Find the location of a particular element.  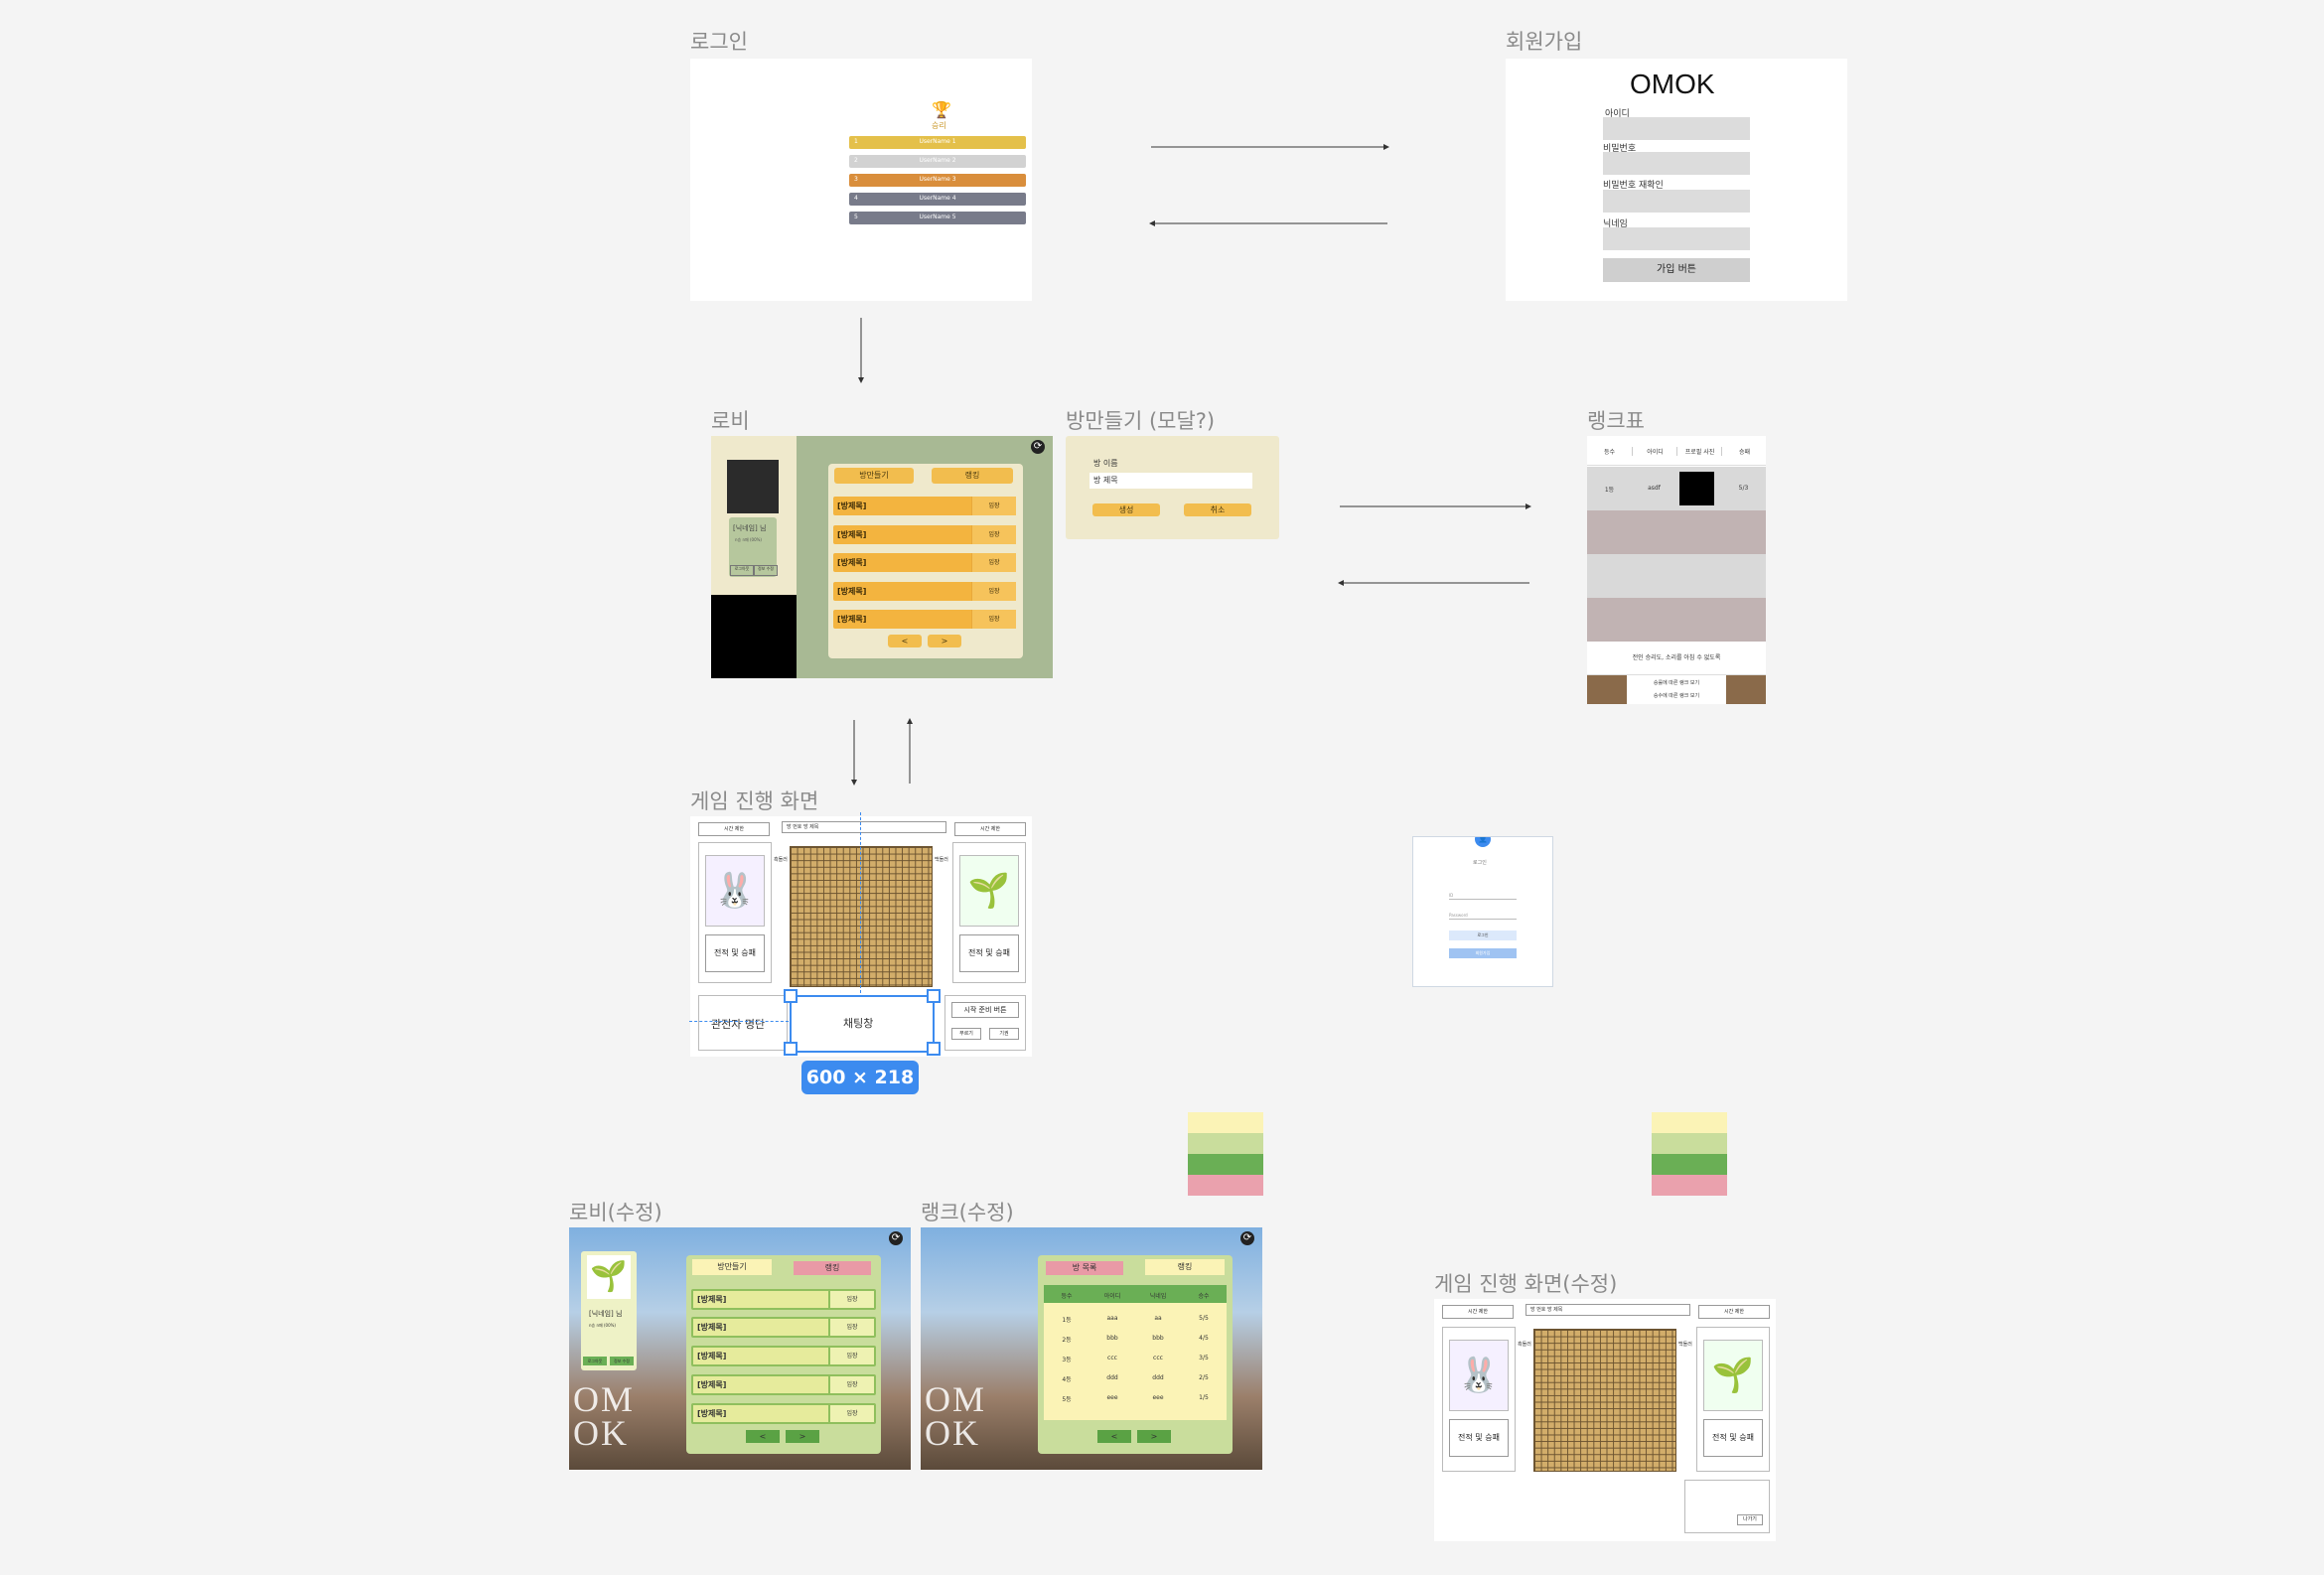

control-panel: 나가기 is located at coordinates (1727, 1507).